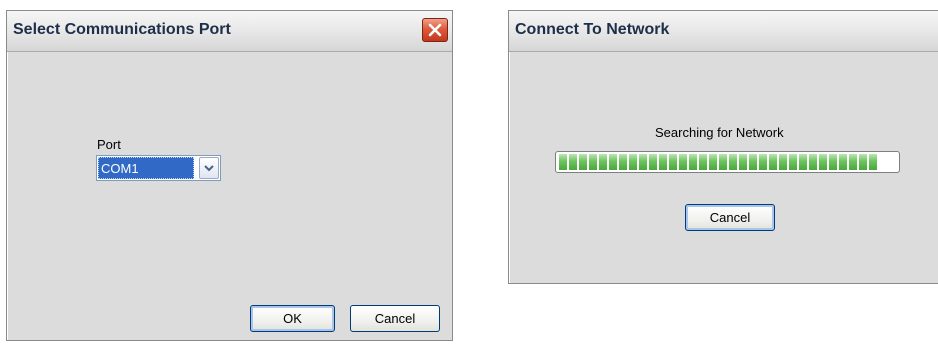 The height and width of the screenshot is (352, 938). I want to click on port-label: Port, so click(109, 144).